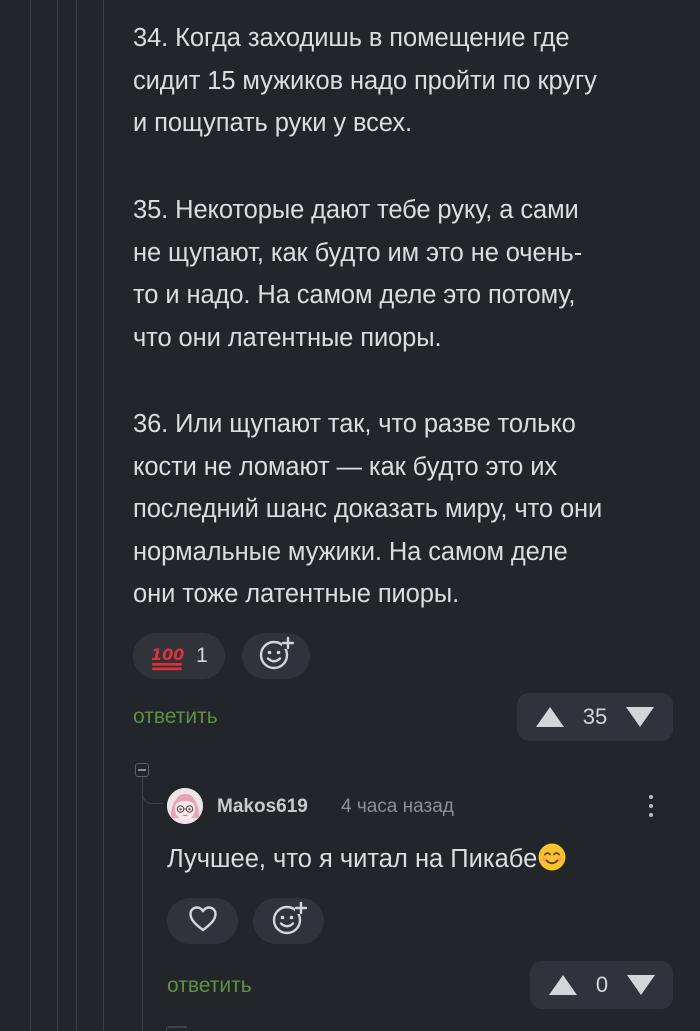 The image size is (700, 1031). I want to click on reply-add-reaction-button, so click(288, 921).